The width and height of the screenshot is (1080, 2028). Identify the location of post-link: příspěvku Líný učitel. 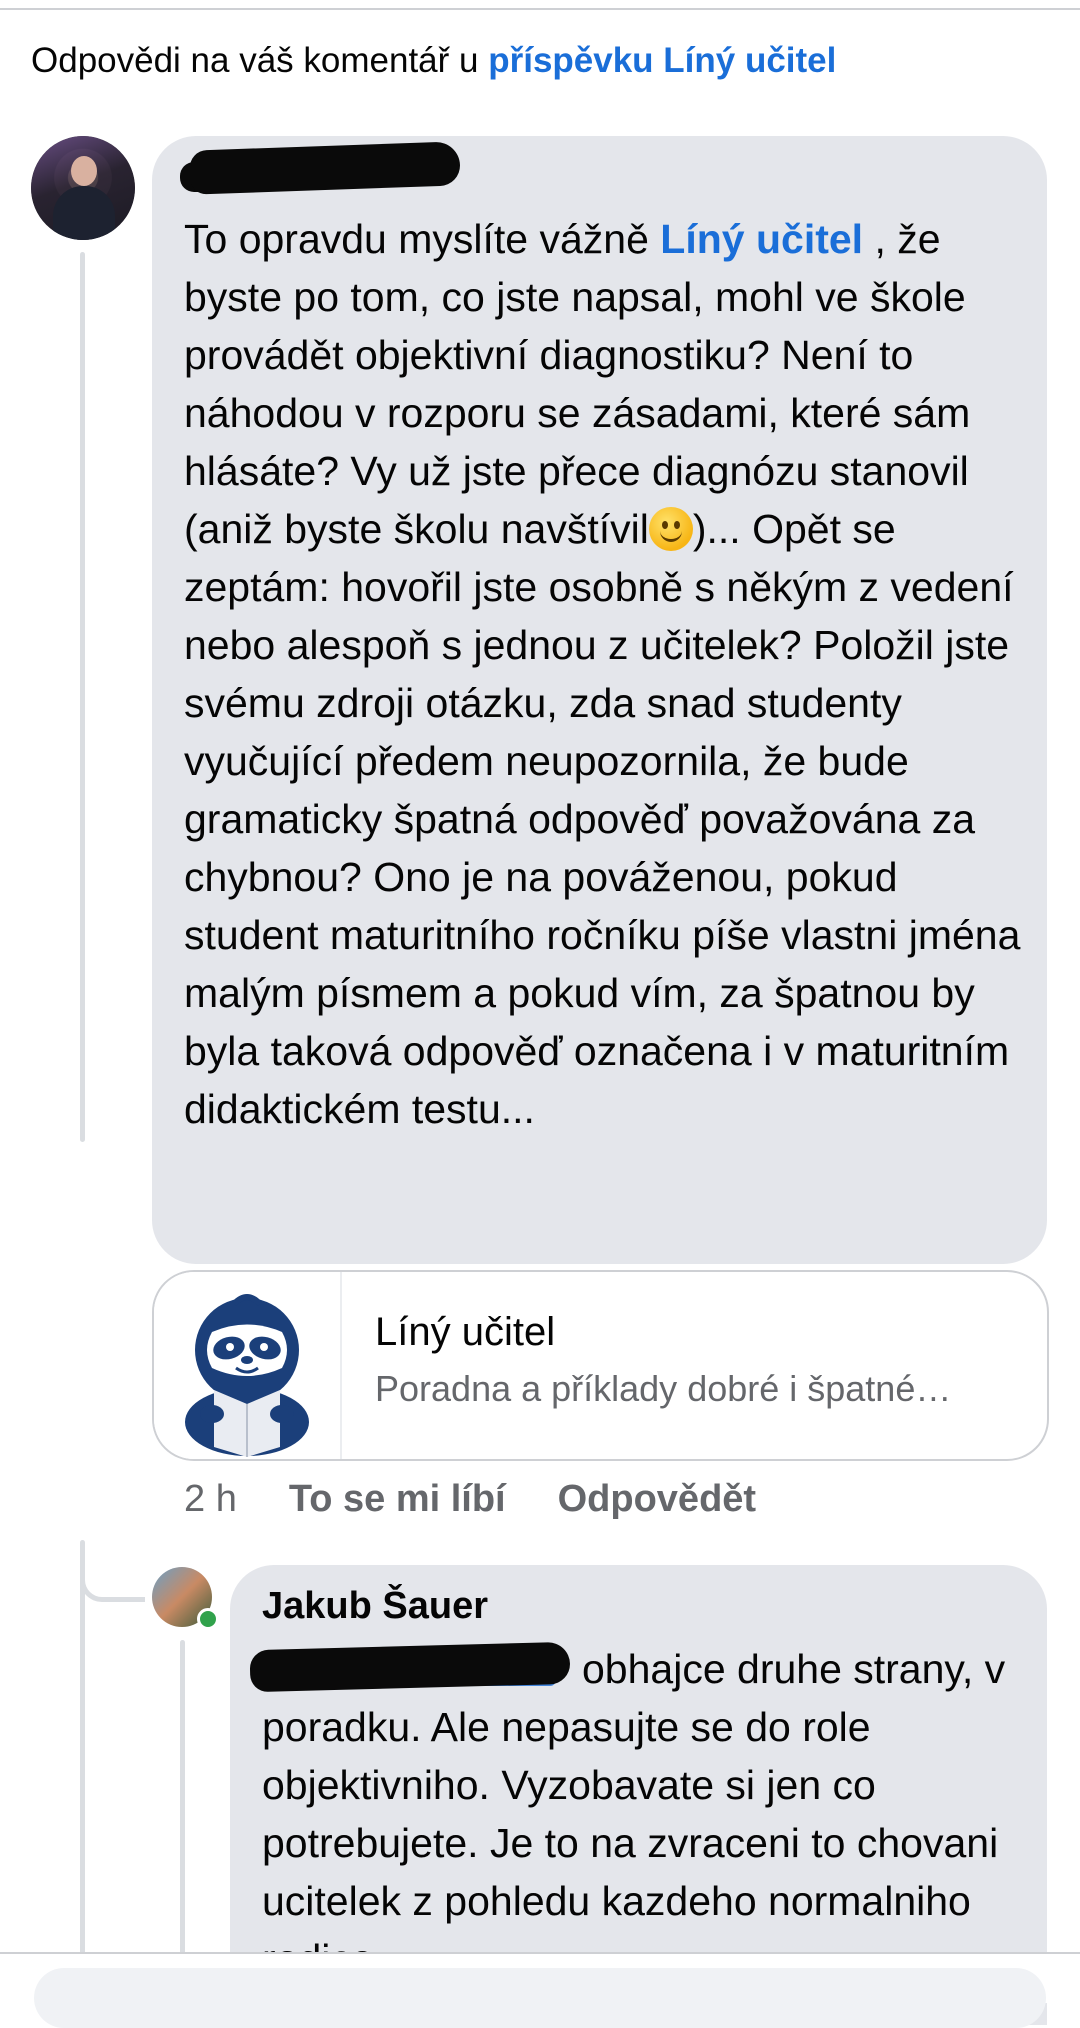
(662, 60).